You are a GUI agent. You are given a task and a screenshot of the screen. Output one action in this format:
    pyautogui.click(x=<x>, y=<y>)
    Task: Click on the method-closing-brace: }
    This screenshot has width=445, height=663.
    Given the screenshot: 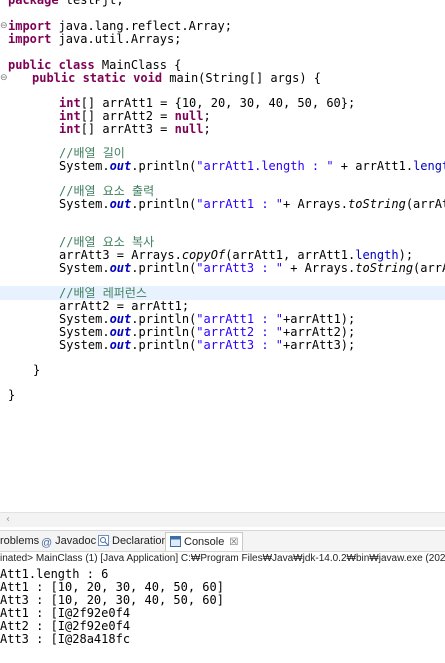 What is the action you would take?
    pyautogui.click(x=37, y=370)
    